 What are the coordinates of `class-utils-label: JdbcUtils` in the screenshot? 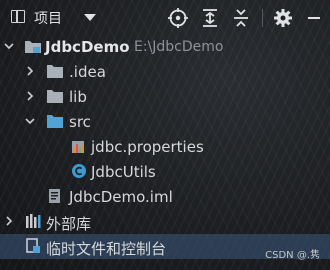 It's located at (123, 172).